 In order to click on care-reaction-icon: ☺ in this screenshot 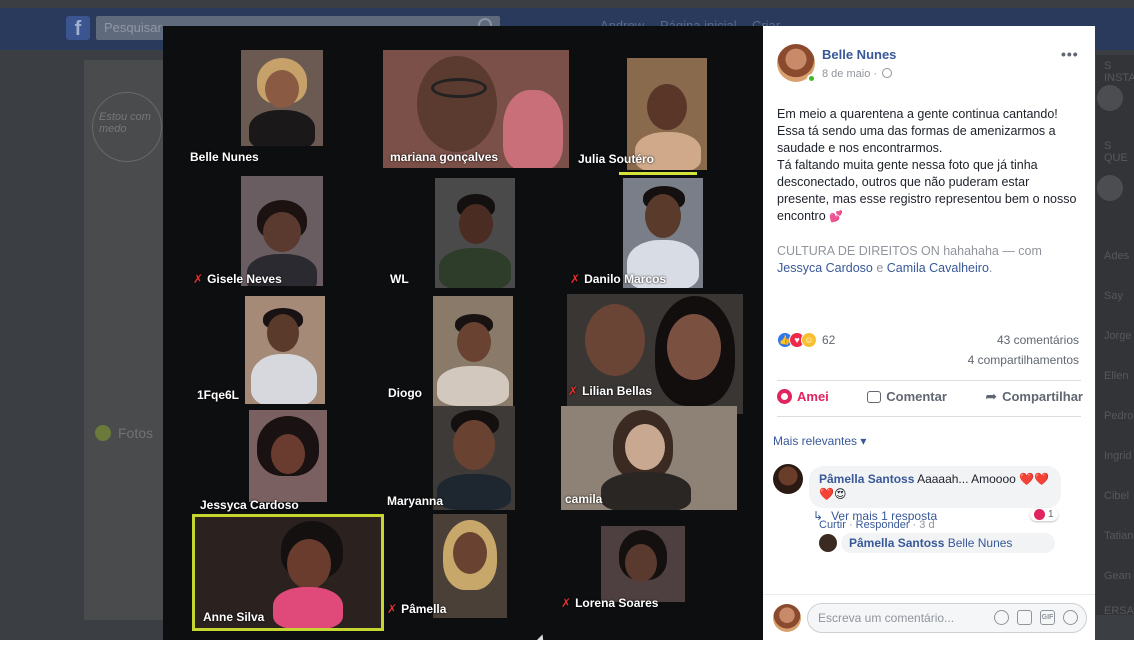, I will do `click(809, 340)`.